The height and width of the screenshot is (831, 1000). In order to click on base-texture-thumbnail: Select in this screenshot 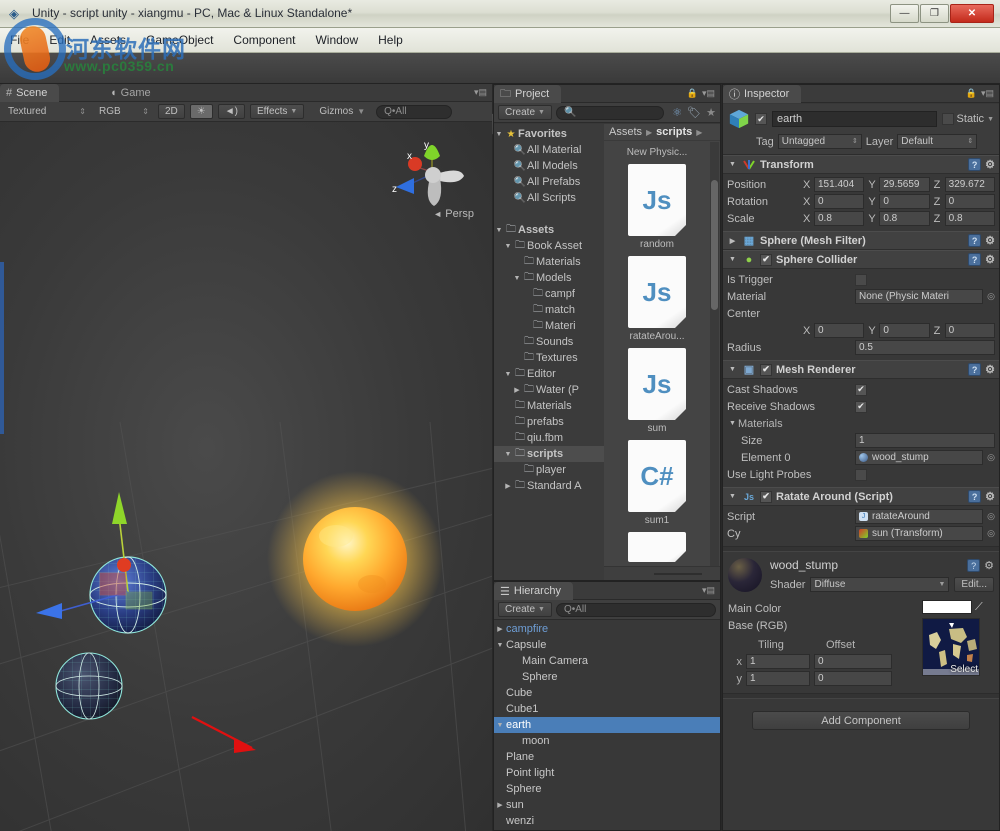, I will do `click(951, 647)`.